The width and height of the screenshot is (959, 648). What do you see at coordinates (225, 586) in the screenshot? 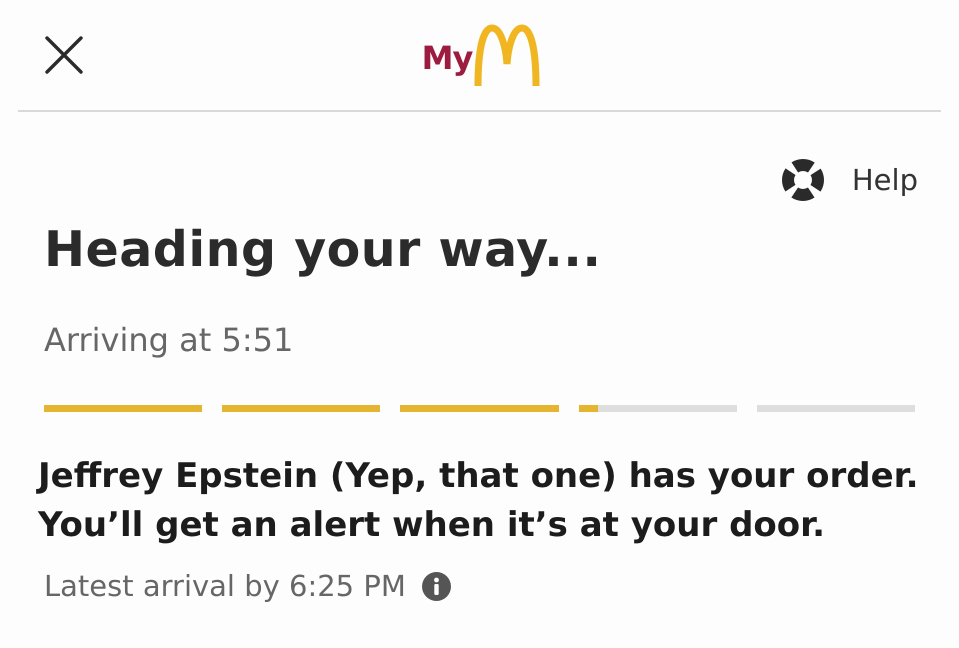
I see `latest-arrival-text: Latest arrival by 6:25 PM` at bounding box center [225, 586].